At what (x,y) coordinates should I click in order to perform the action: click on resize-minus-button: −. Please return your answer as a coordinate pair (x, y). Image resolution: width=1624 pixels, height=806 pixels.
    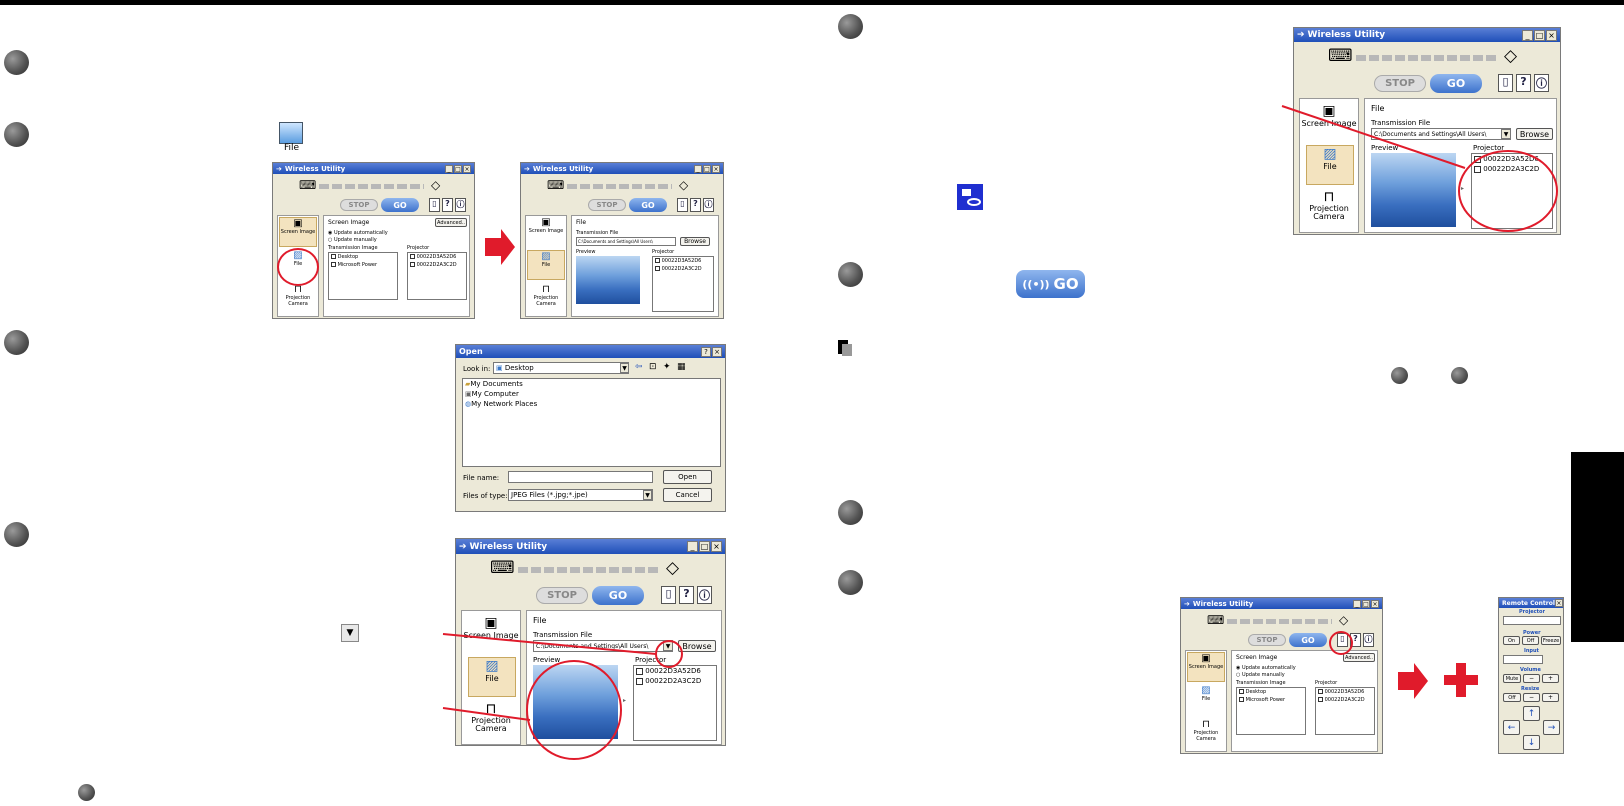
    Looking at the image, I should click on (1531, 697).